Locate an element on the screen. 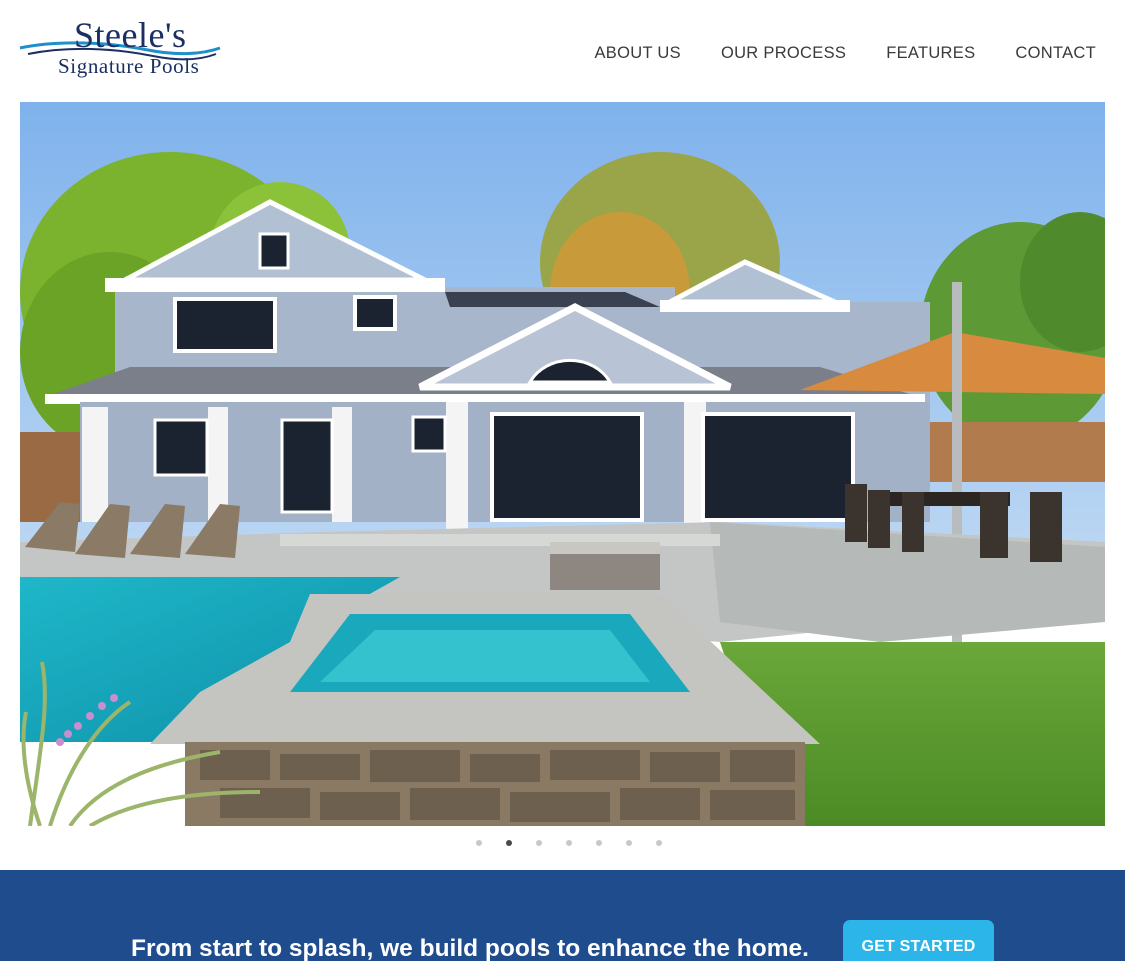 This screenshot has height=961, width=1125. nav-about-us: ABOUT US is located at coordinates (637, 53).